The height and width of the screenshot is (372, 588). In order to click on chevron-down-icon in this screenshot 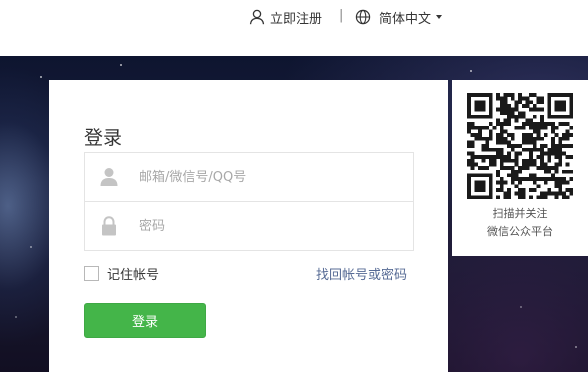, I will do `click(439, 17)`.